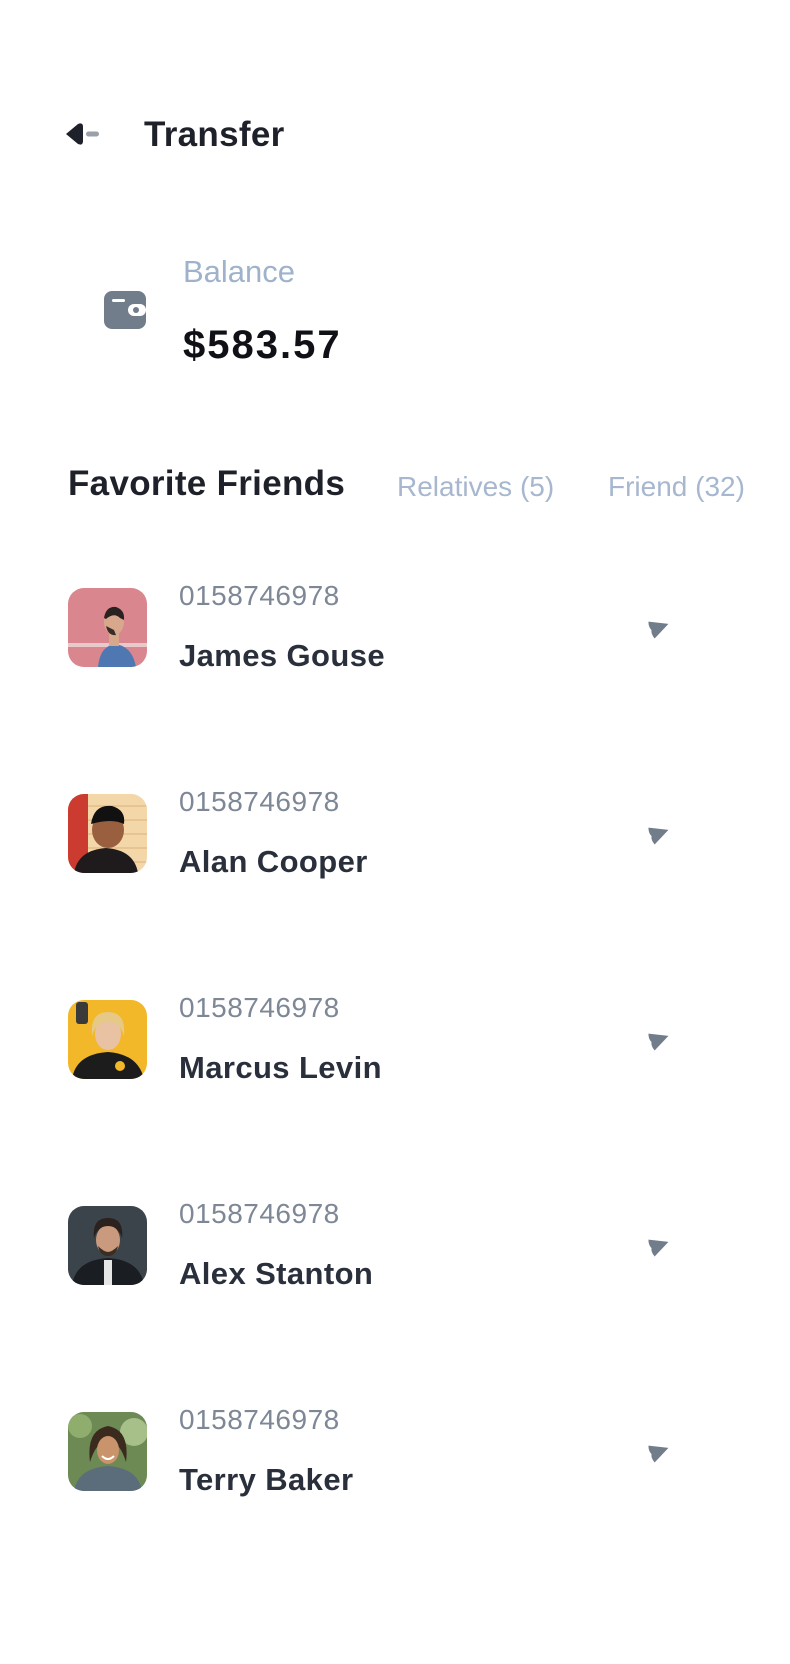  I want to click on friend-item: 0158746978 Alex Stanton, so click(395, 1289).